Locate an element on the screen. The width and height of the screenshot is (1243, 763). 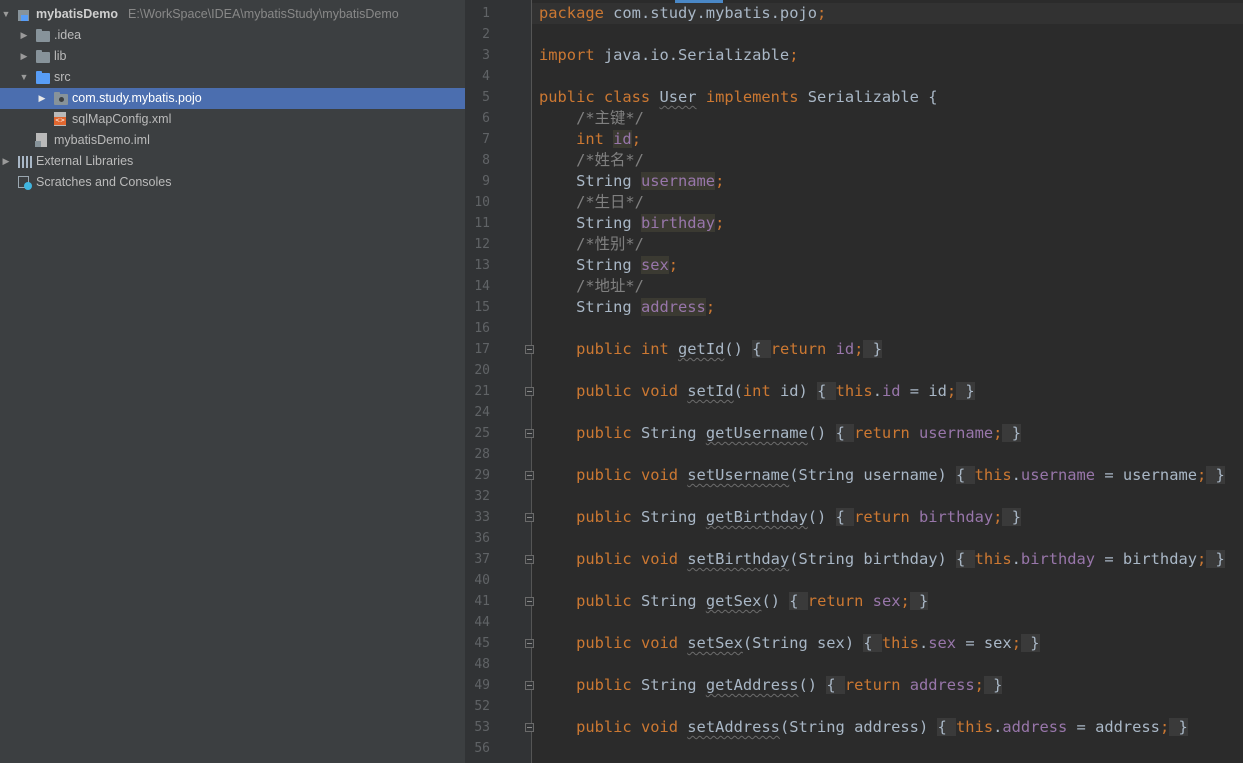
tree-item-mybatisdemo-iml: mybatisDemo.iml is located at coordinates (232, 140).